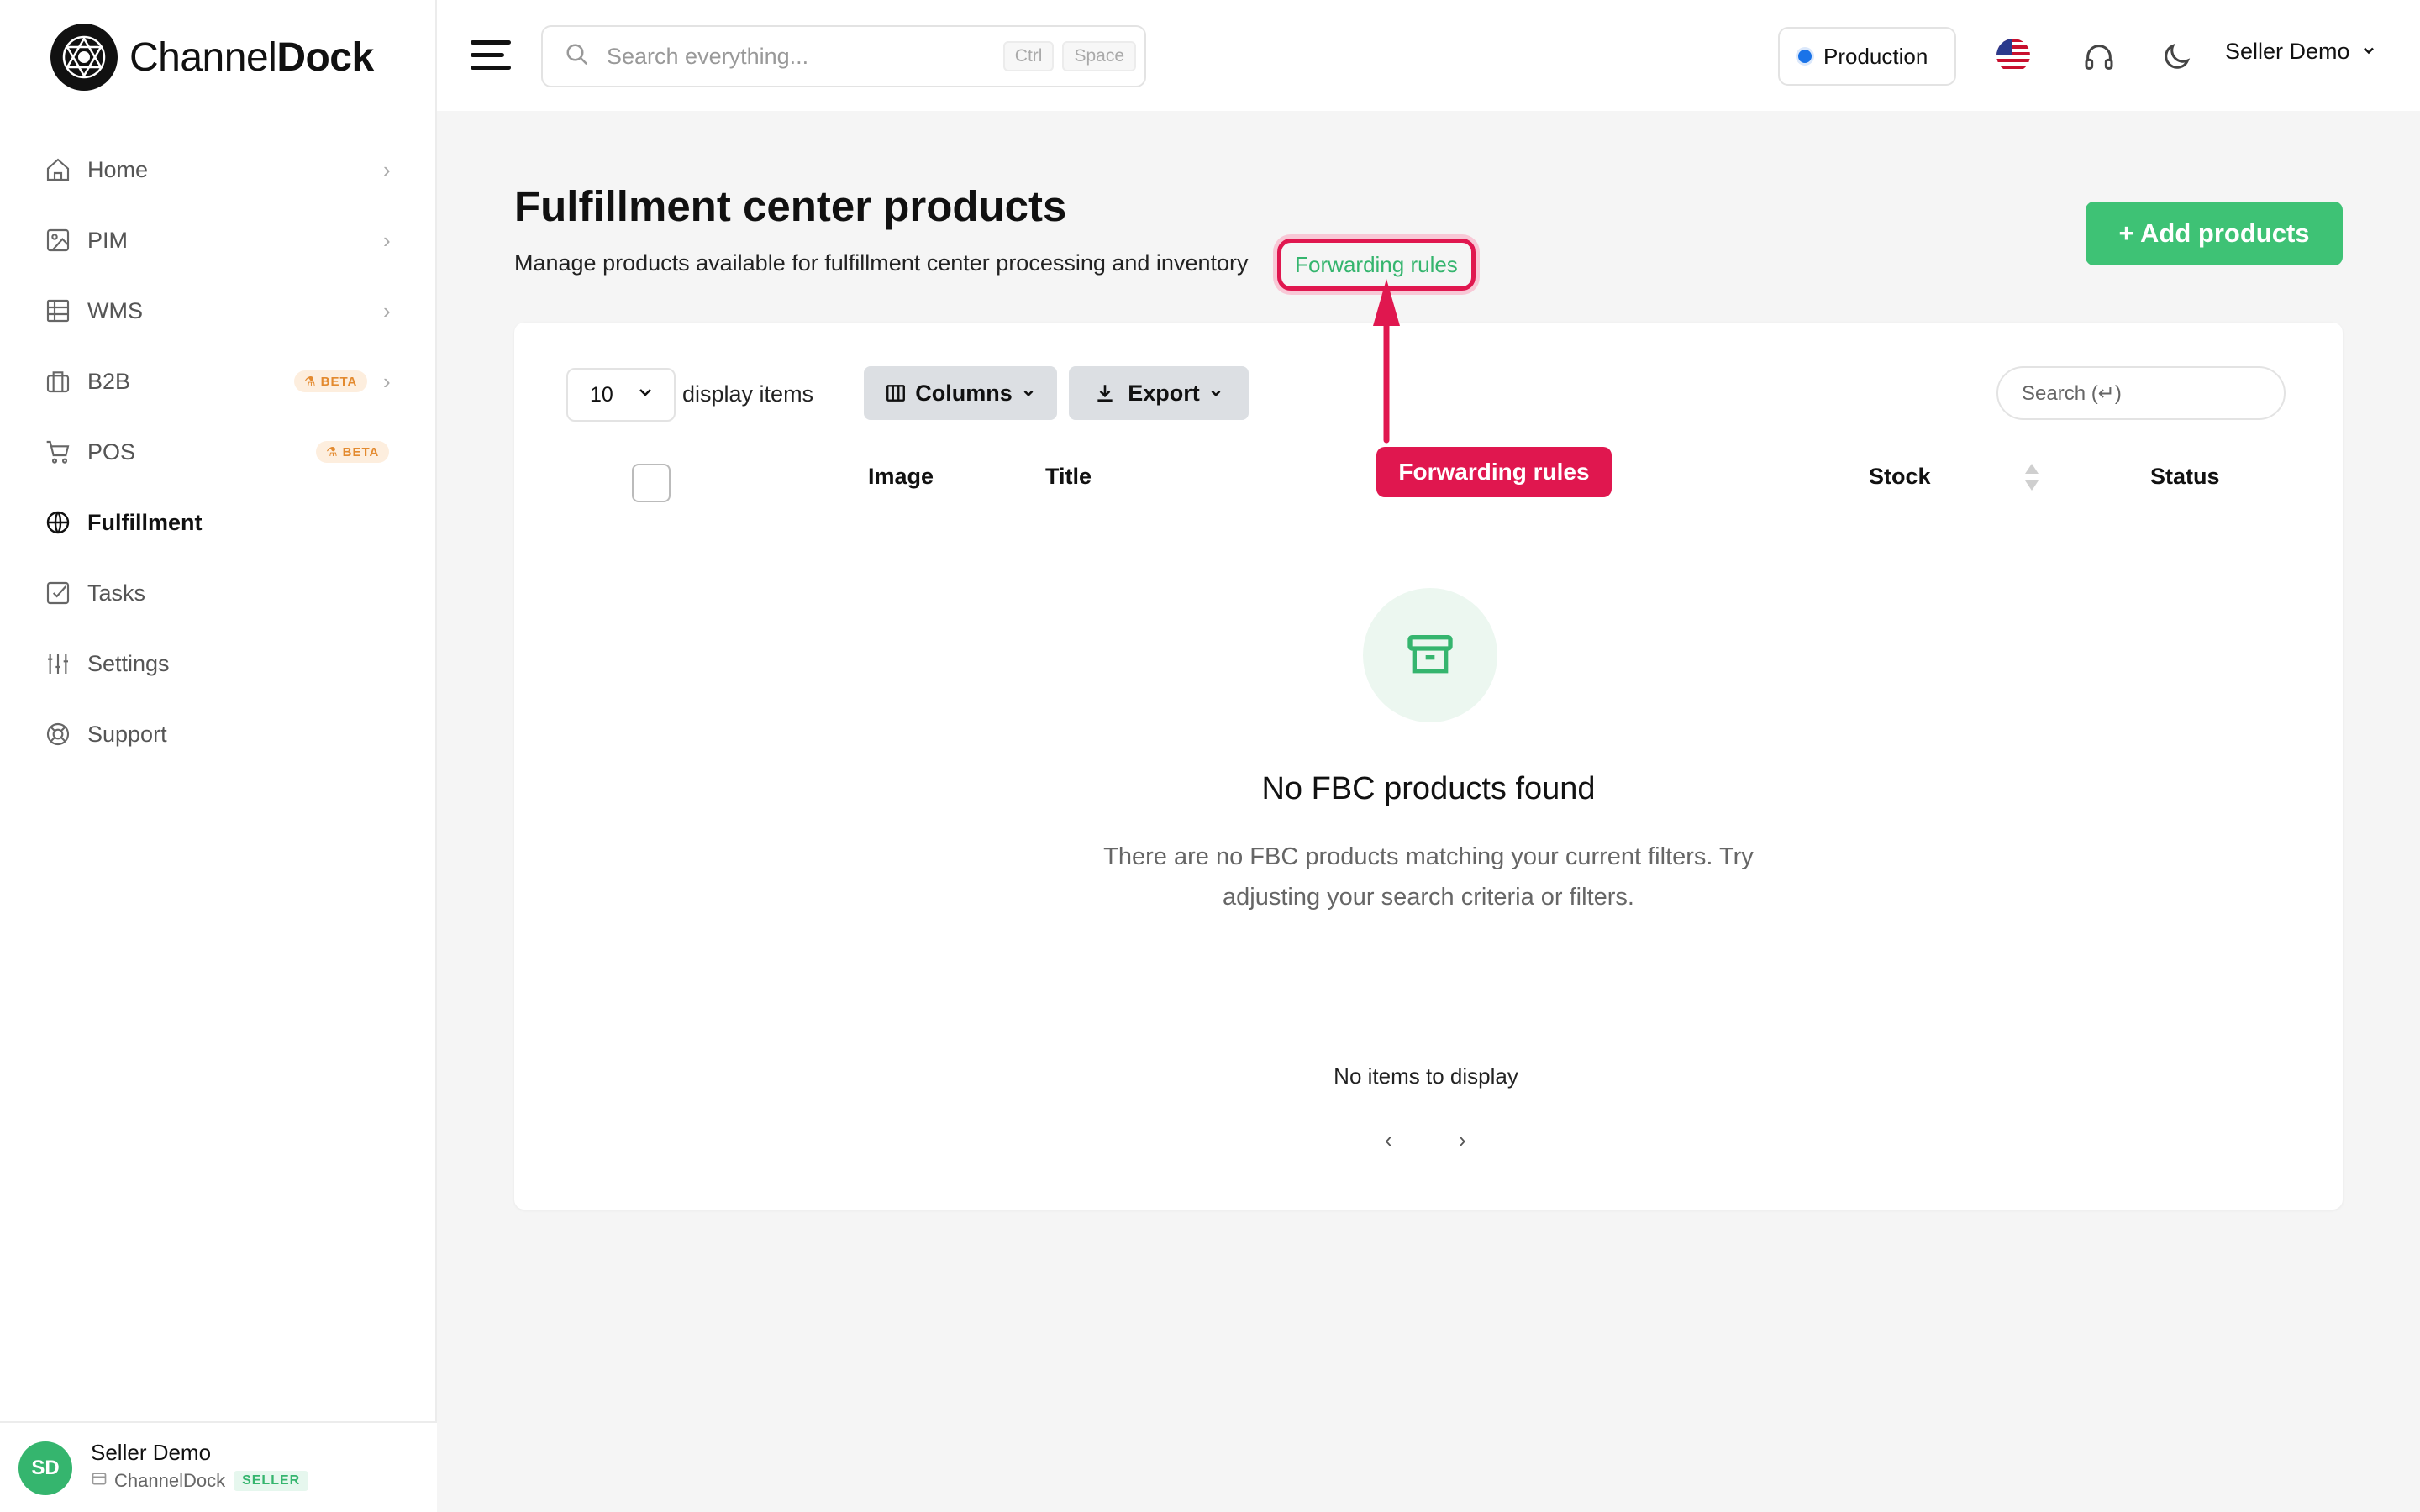  I want to click on table-icon, so click(58, 311).